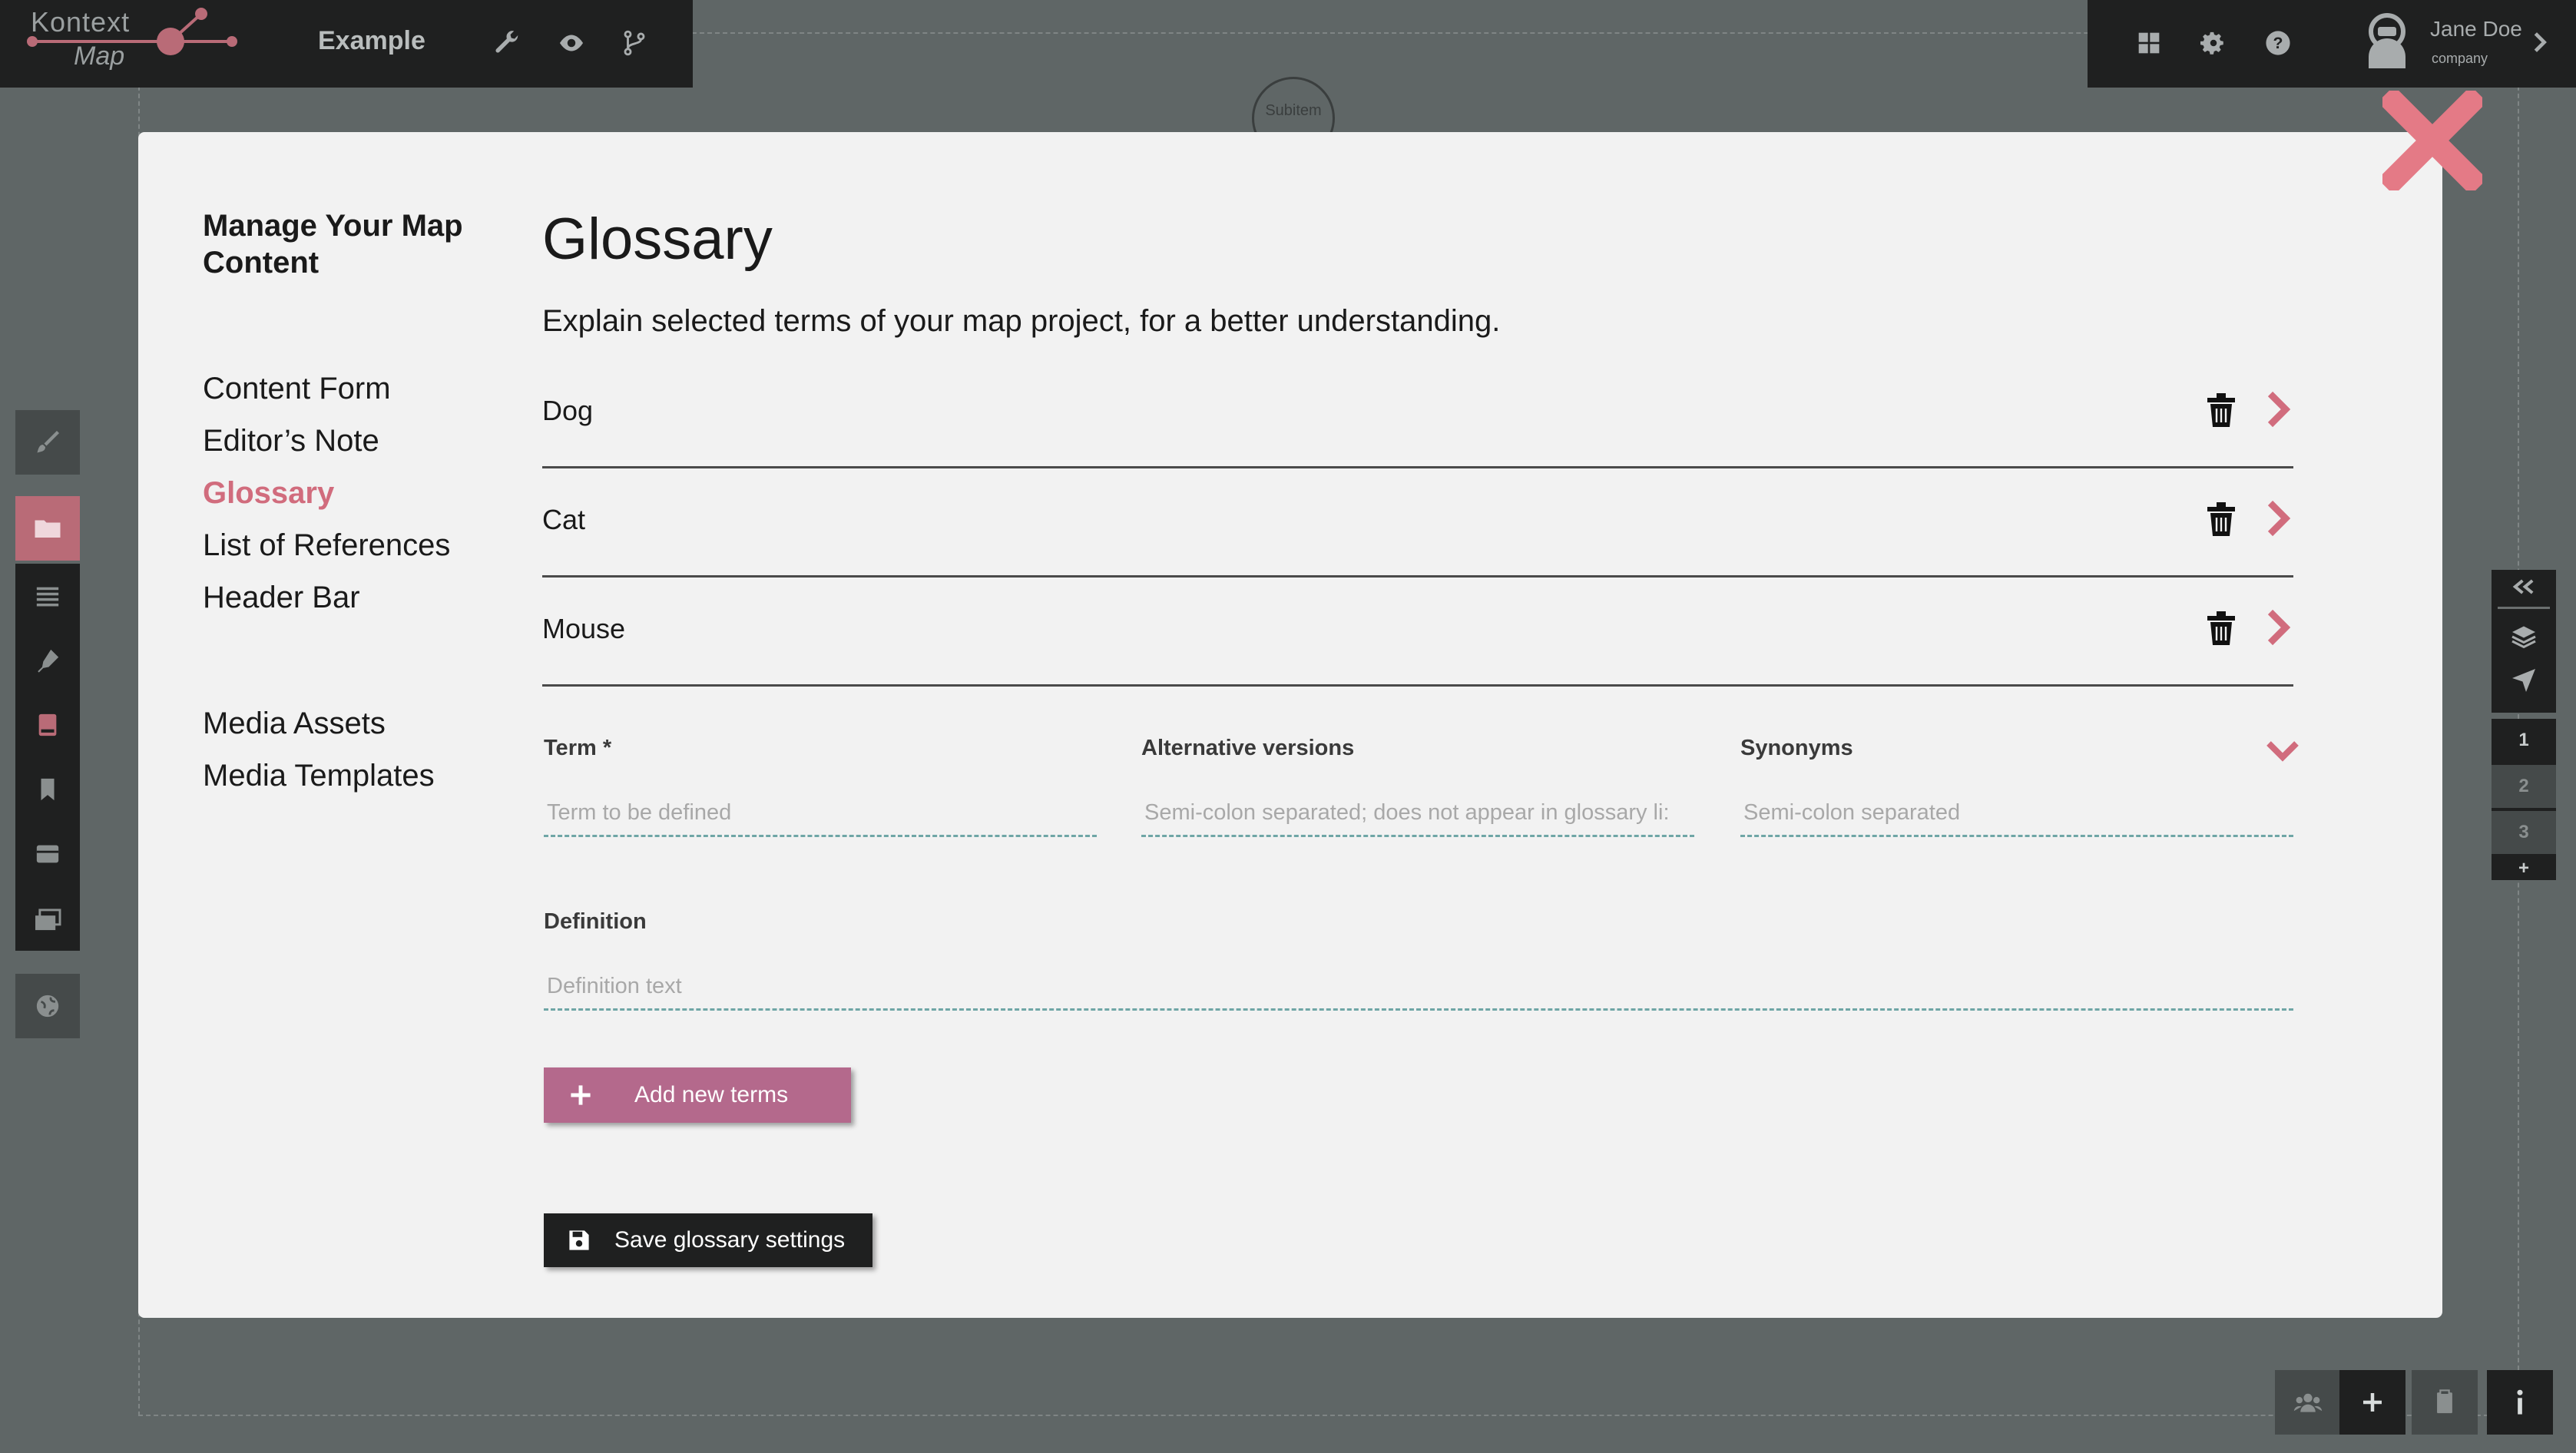 Image resolution: width=2576 pixels, height=1453 pixels. What do you see at coordinates (47, 660) in the screenshot?
I see `pen-icon` at bounding box center [47, 660].